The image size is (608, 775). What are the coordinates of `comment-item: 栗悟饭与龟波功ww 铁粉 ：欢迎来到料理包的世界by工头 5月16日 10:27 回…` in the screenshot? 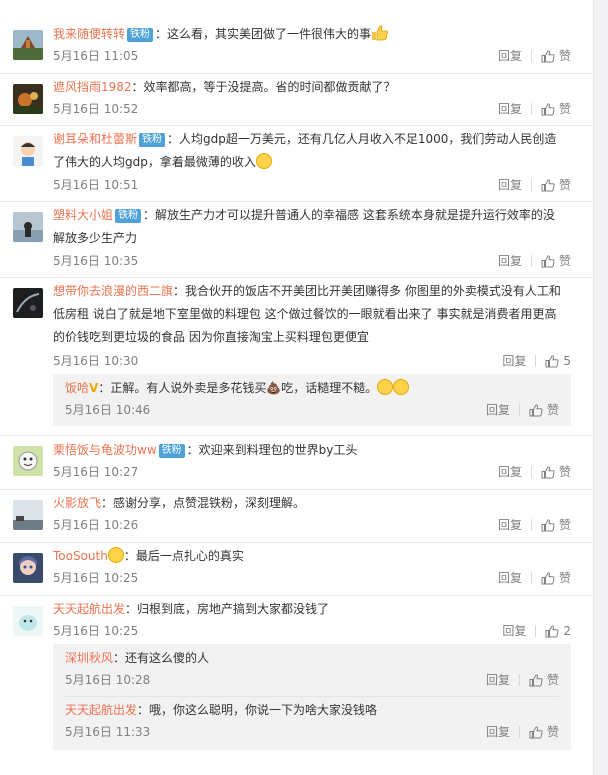 It's located at (296, 463).